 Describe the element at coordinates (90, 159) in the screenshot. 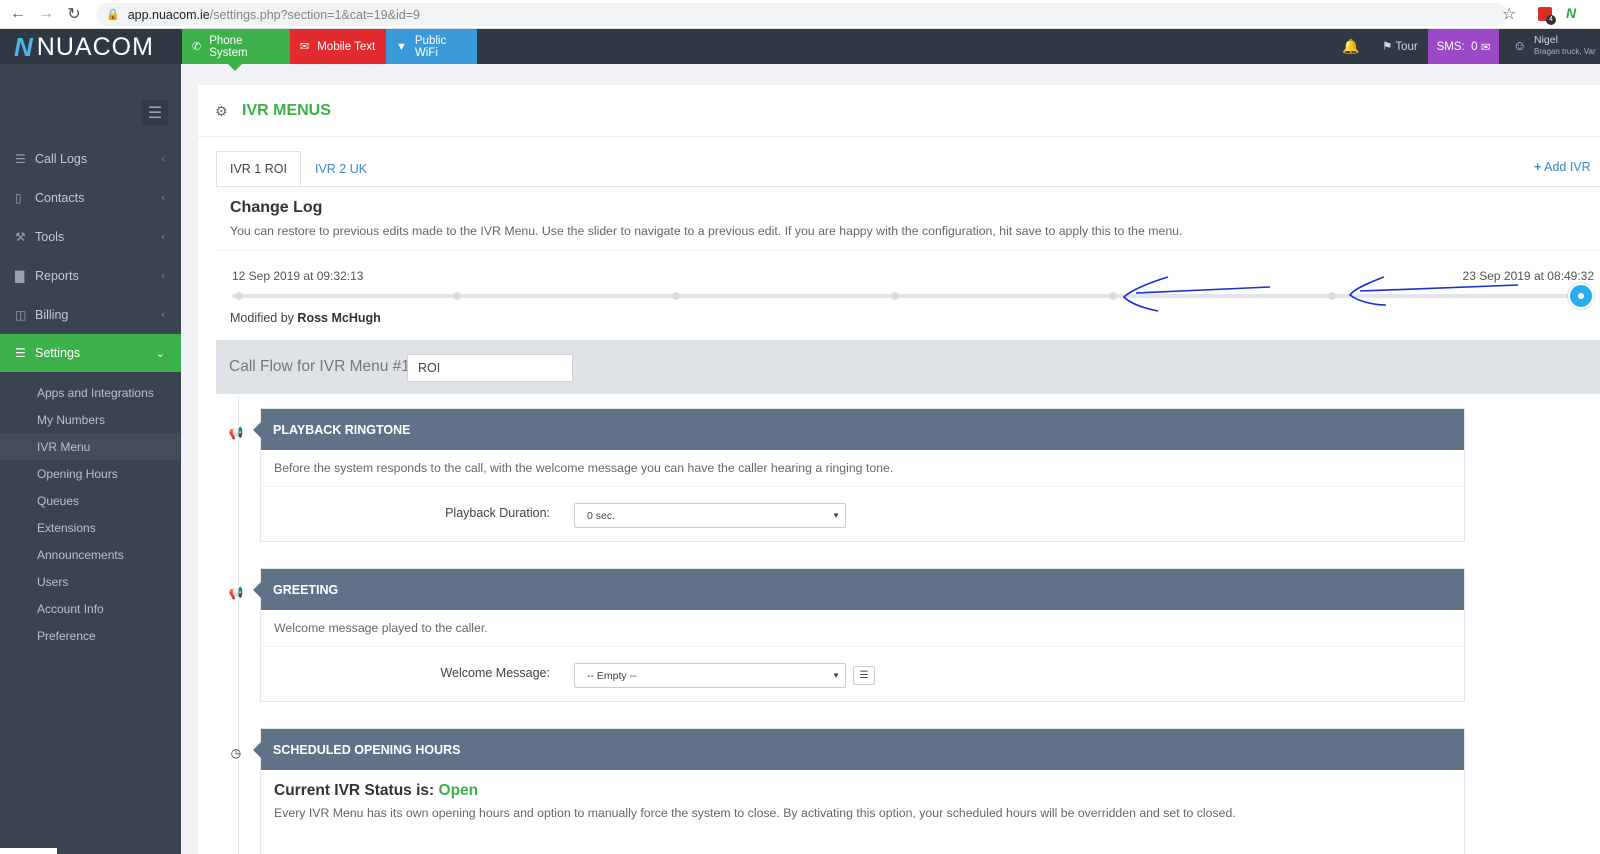

I see `sidebar-item-call-logs: ☰ Call Logs ‹` at that location.